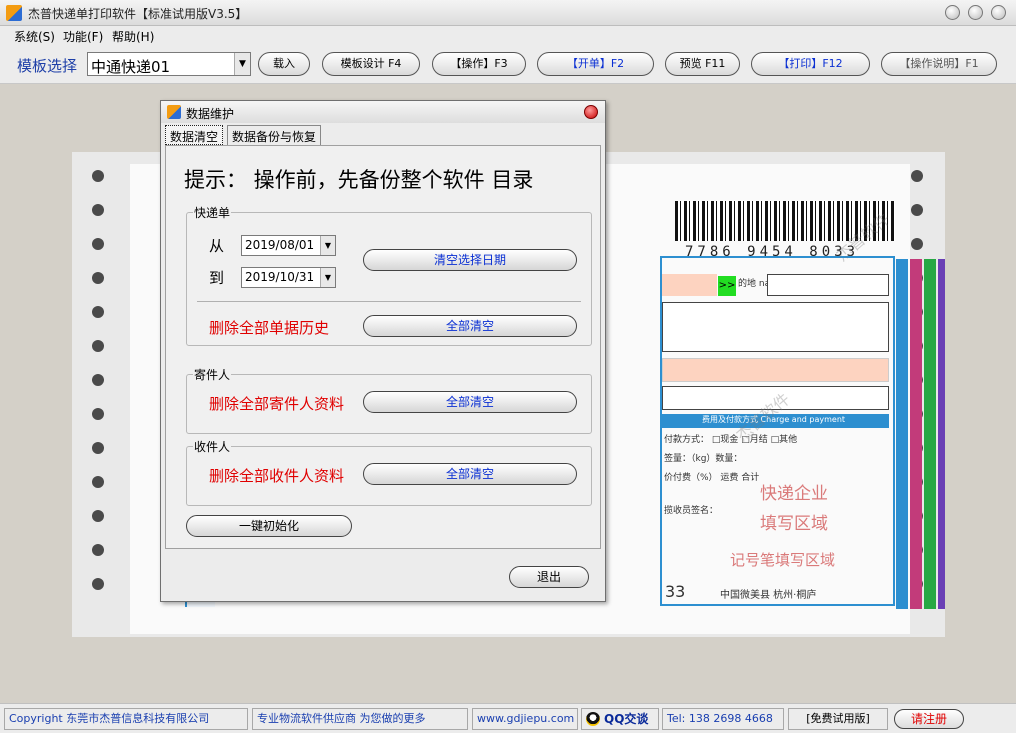 The width and height of the screenshot is (1016, 733). I want to click on dest-input, so click(828, 285).